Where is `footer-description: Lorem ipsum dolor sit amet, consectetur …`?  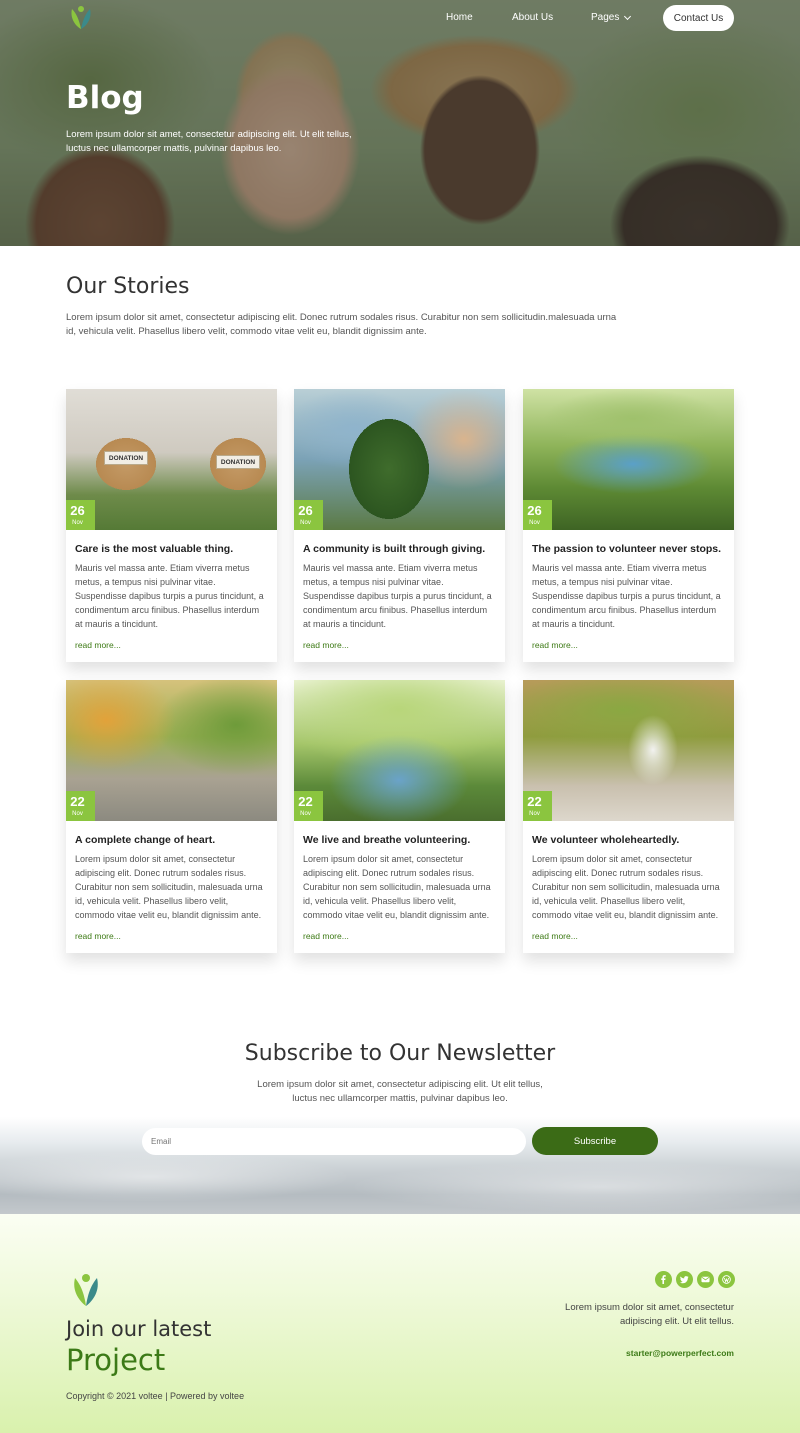
footer-description: Lorem ipsum dolor sit amet, consectetur … is located at coordinates (649, 1314).